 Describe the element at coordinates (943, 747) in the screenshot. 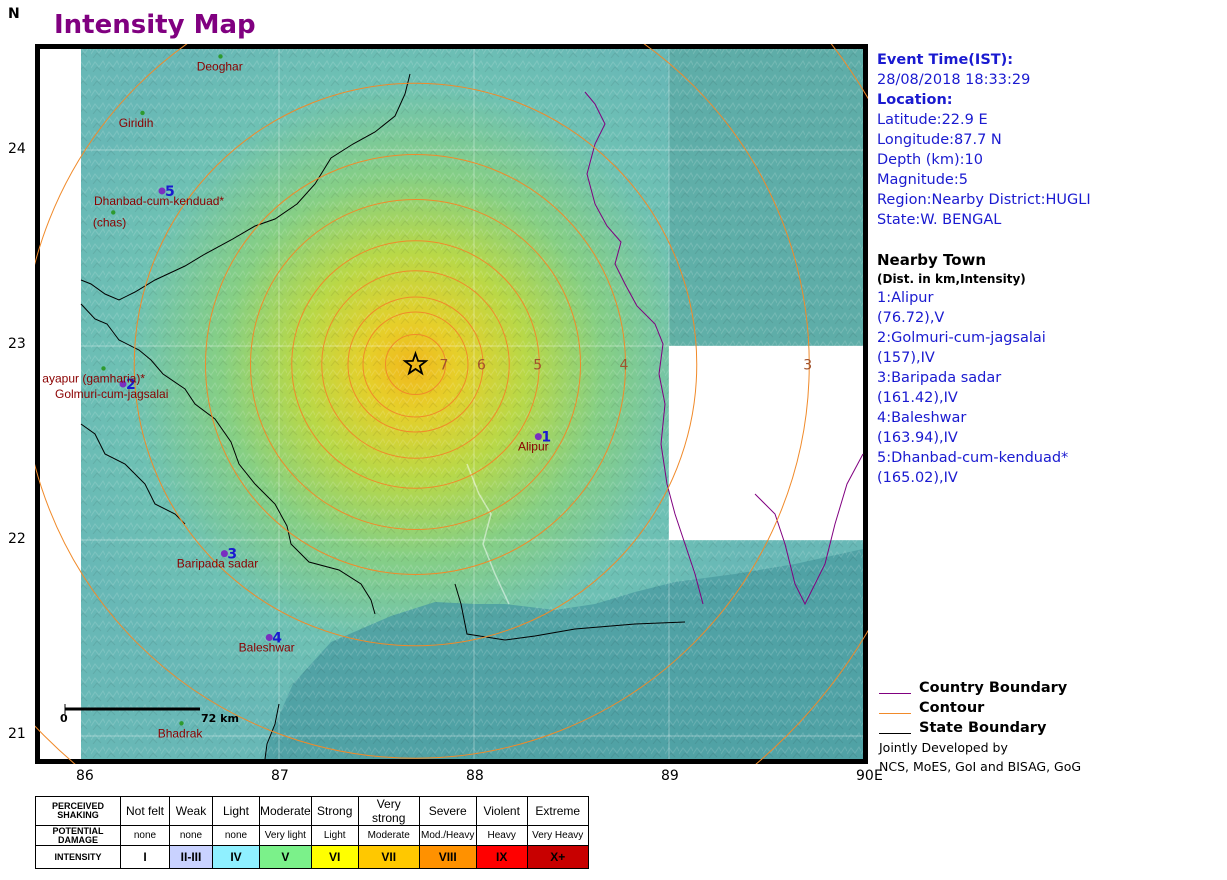

I see `credit-line: Jointly Developed by` at that location.